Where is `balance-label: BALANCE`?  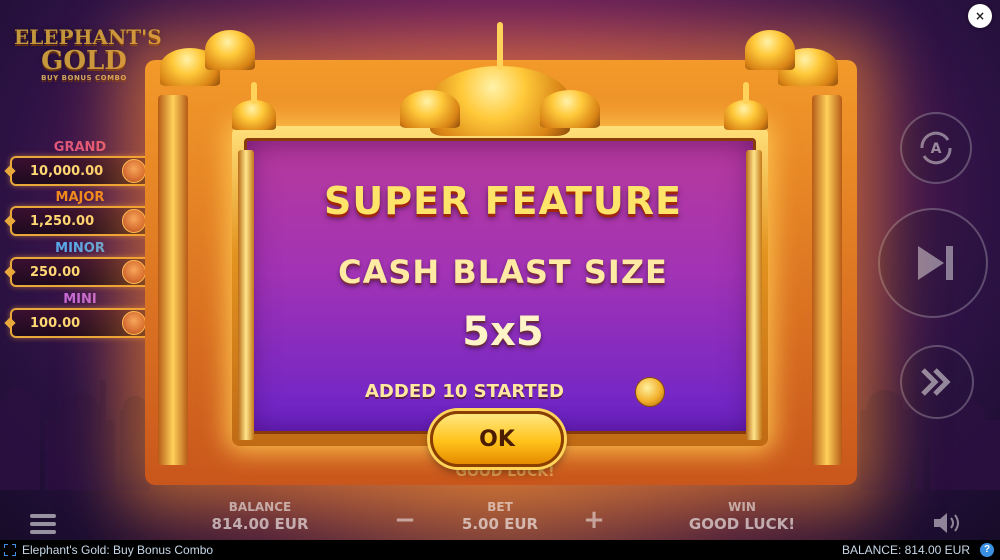 balance-label: BALANCE is located at coordinates (260, 507).